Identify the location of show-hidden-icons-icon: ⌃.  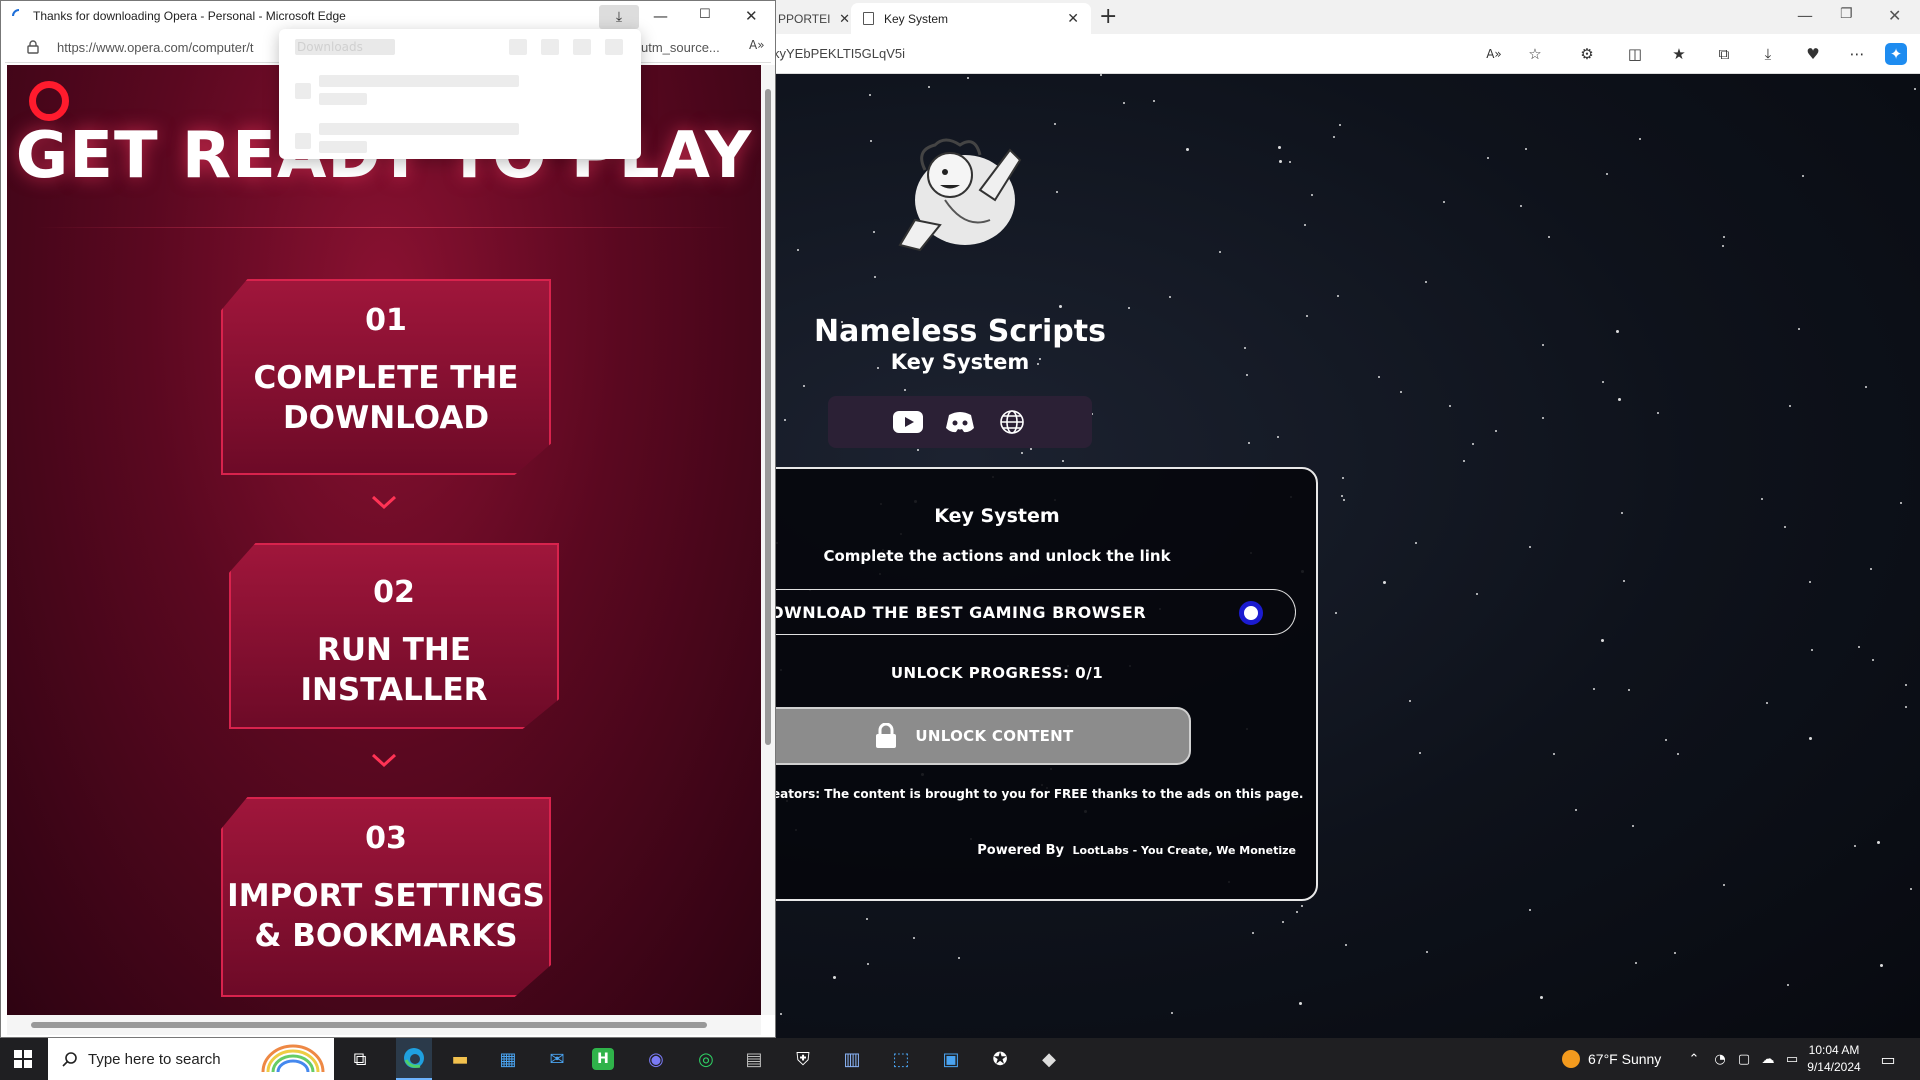
(1694, 1059).